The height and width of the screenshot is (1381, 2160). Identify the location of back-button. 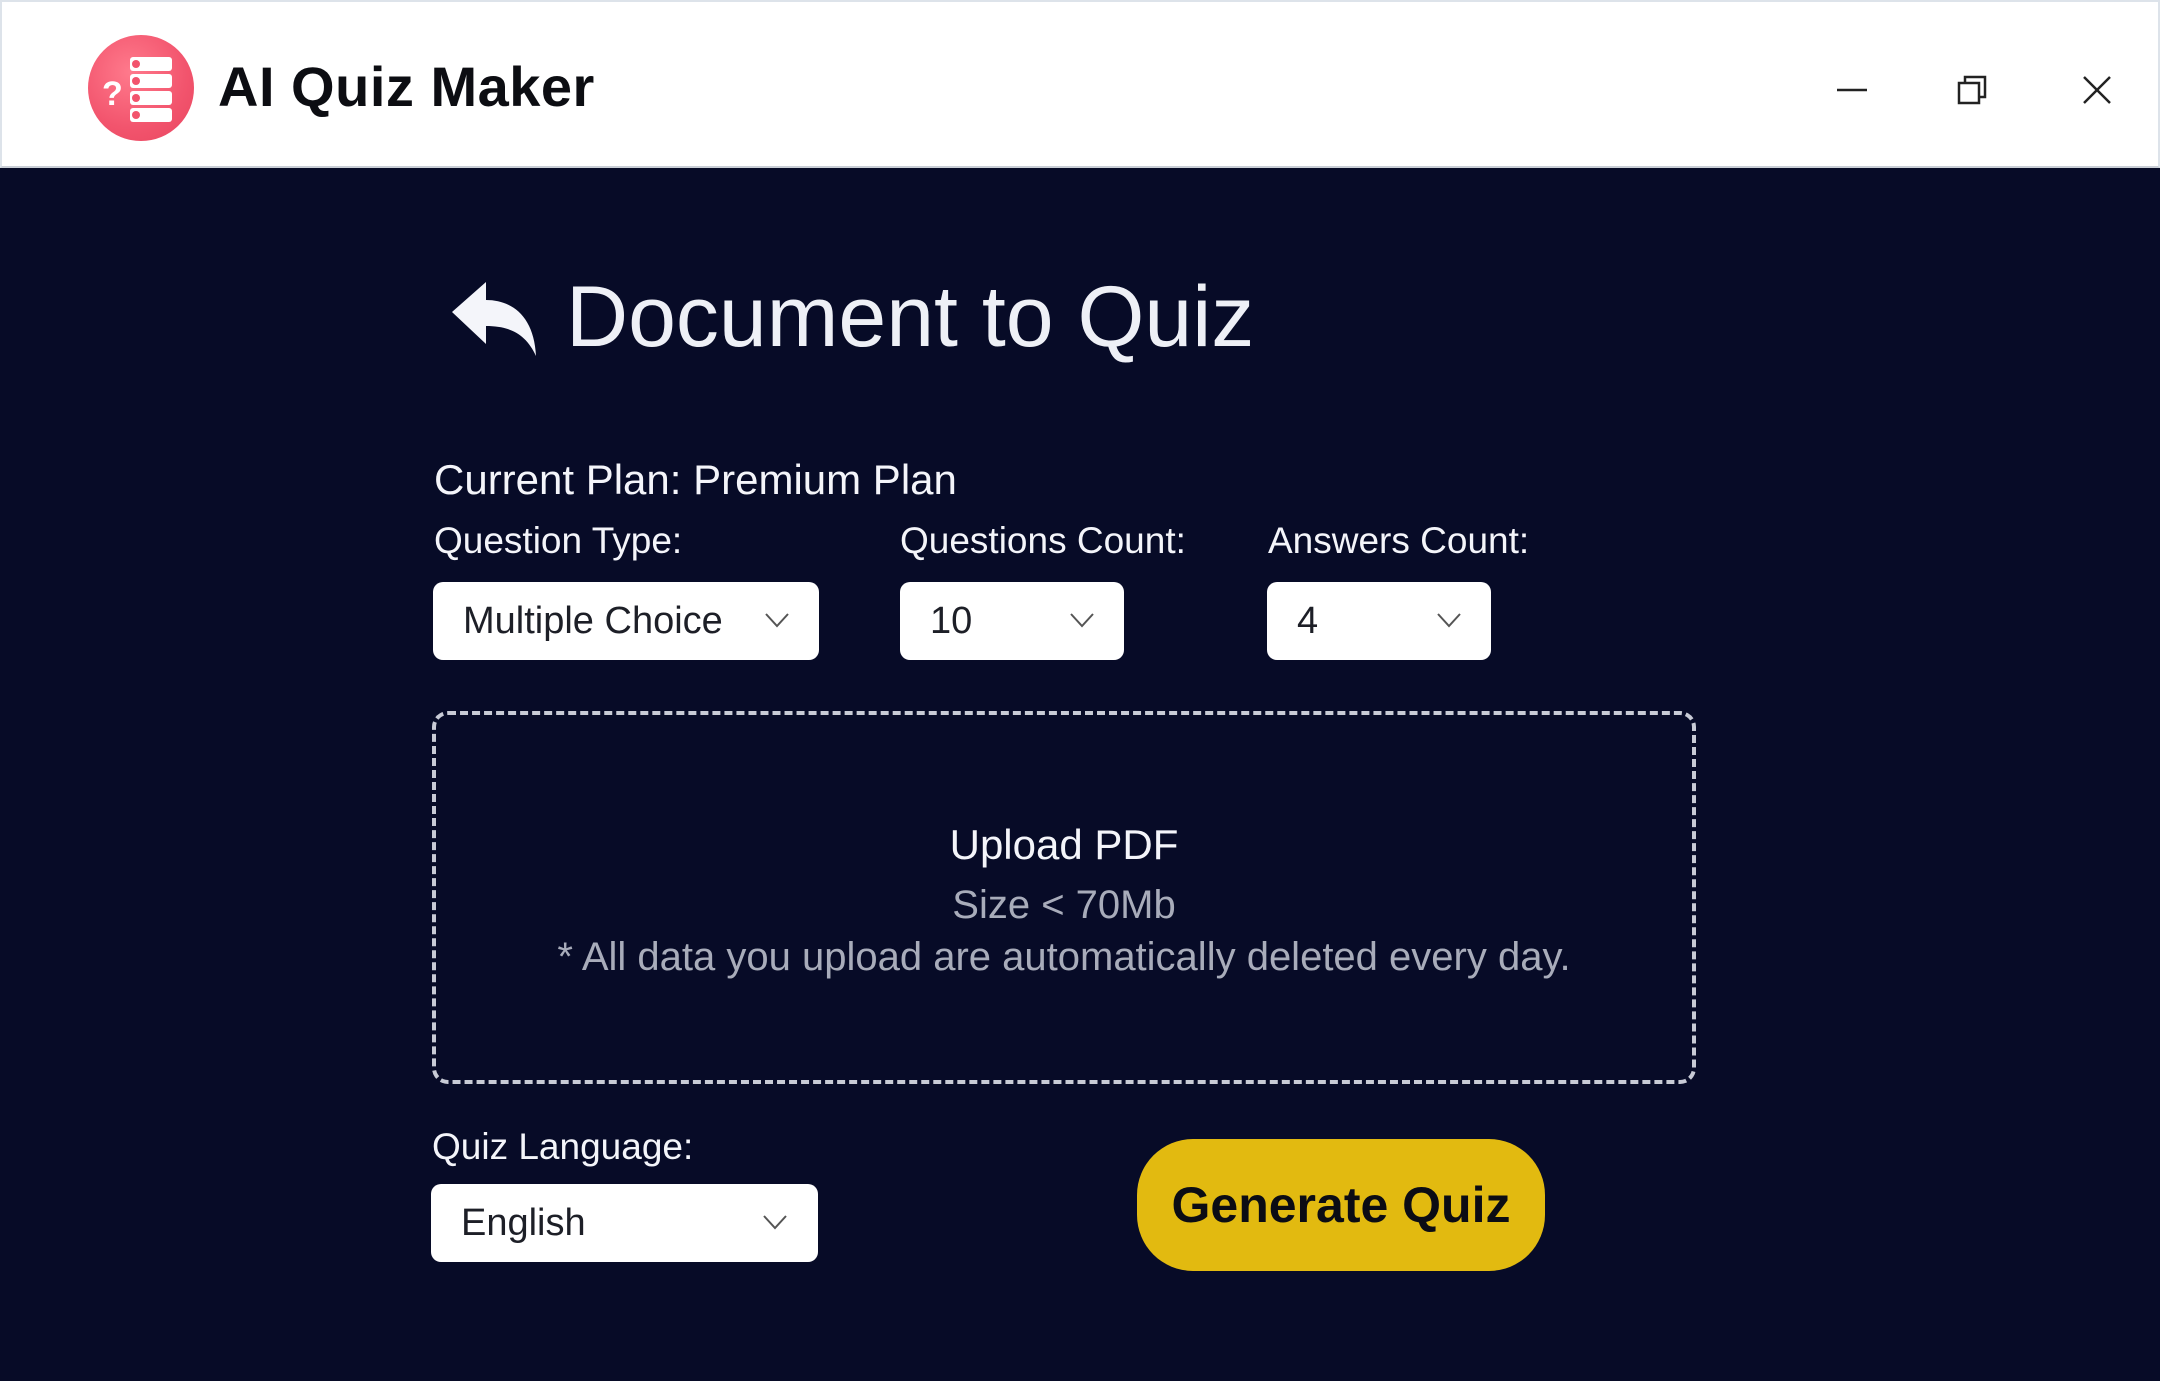
(494, 319).